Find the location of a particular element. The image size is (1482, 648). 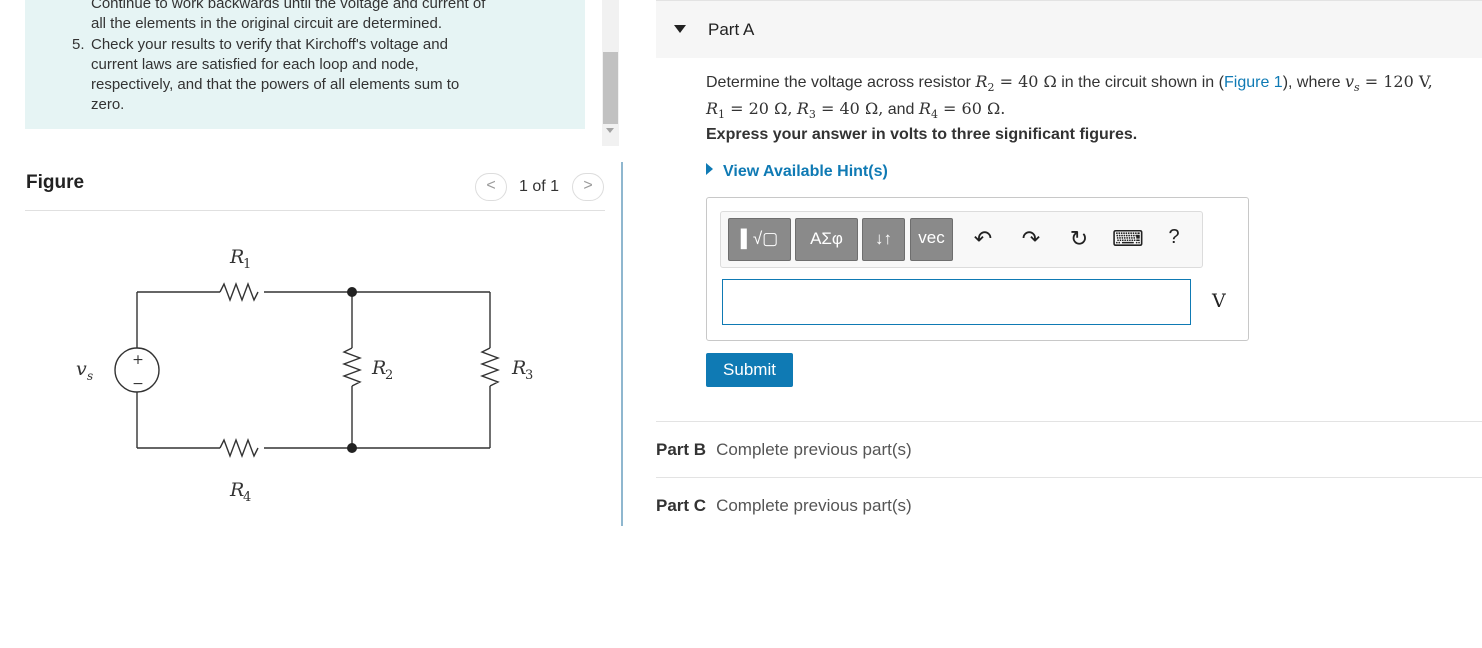

figure-divider is located at coordinates (315, 210).